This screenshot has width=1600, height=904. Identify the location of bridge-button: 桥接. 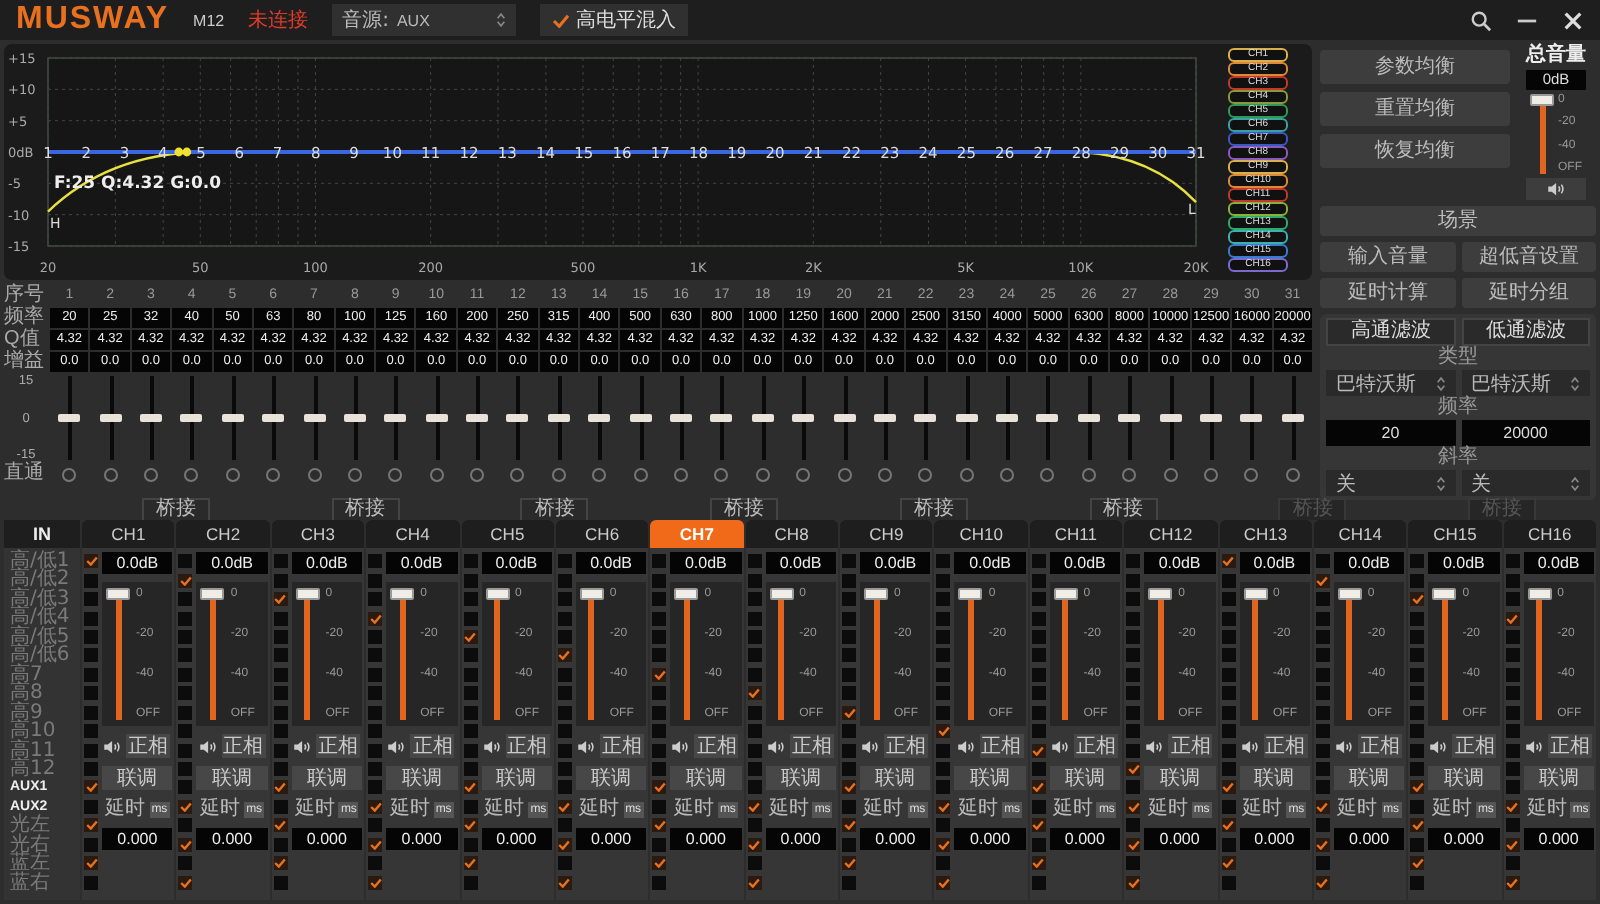
(744, 509).